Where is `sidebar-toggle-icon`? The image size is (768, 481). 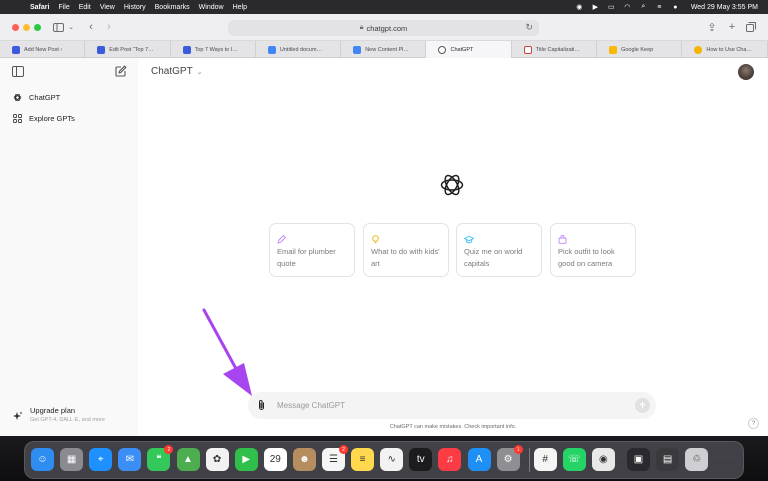 sidebar-toggle-icon is located at coordinates (58, 27).